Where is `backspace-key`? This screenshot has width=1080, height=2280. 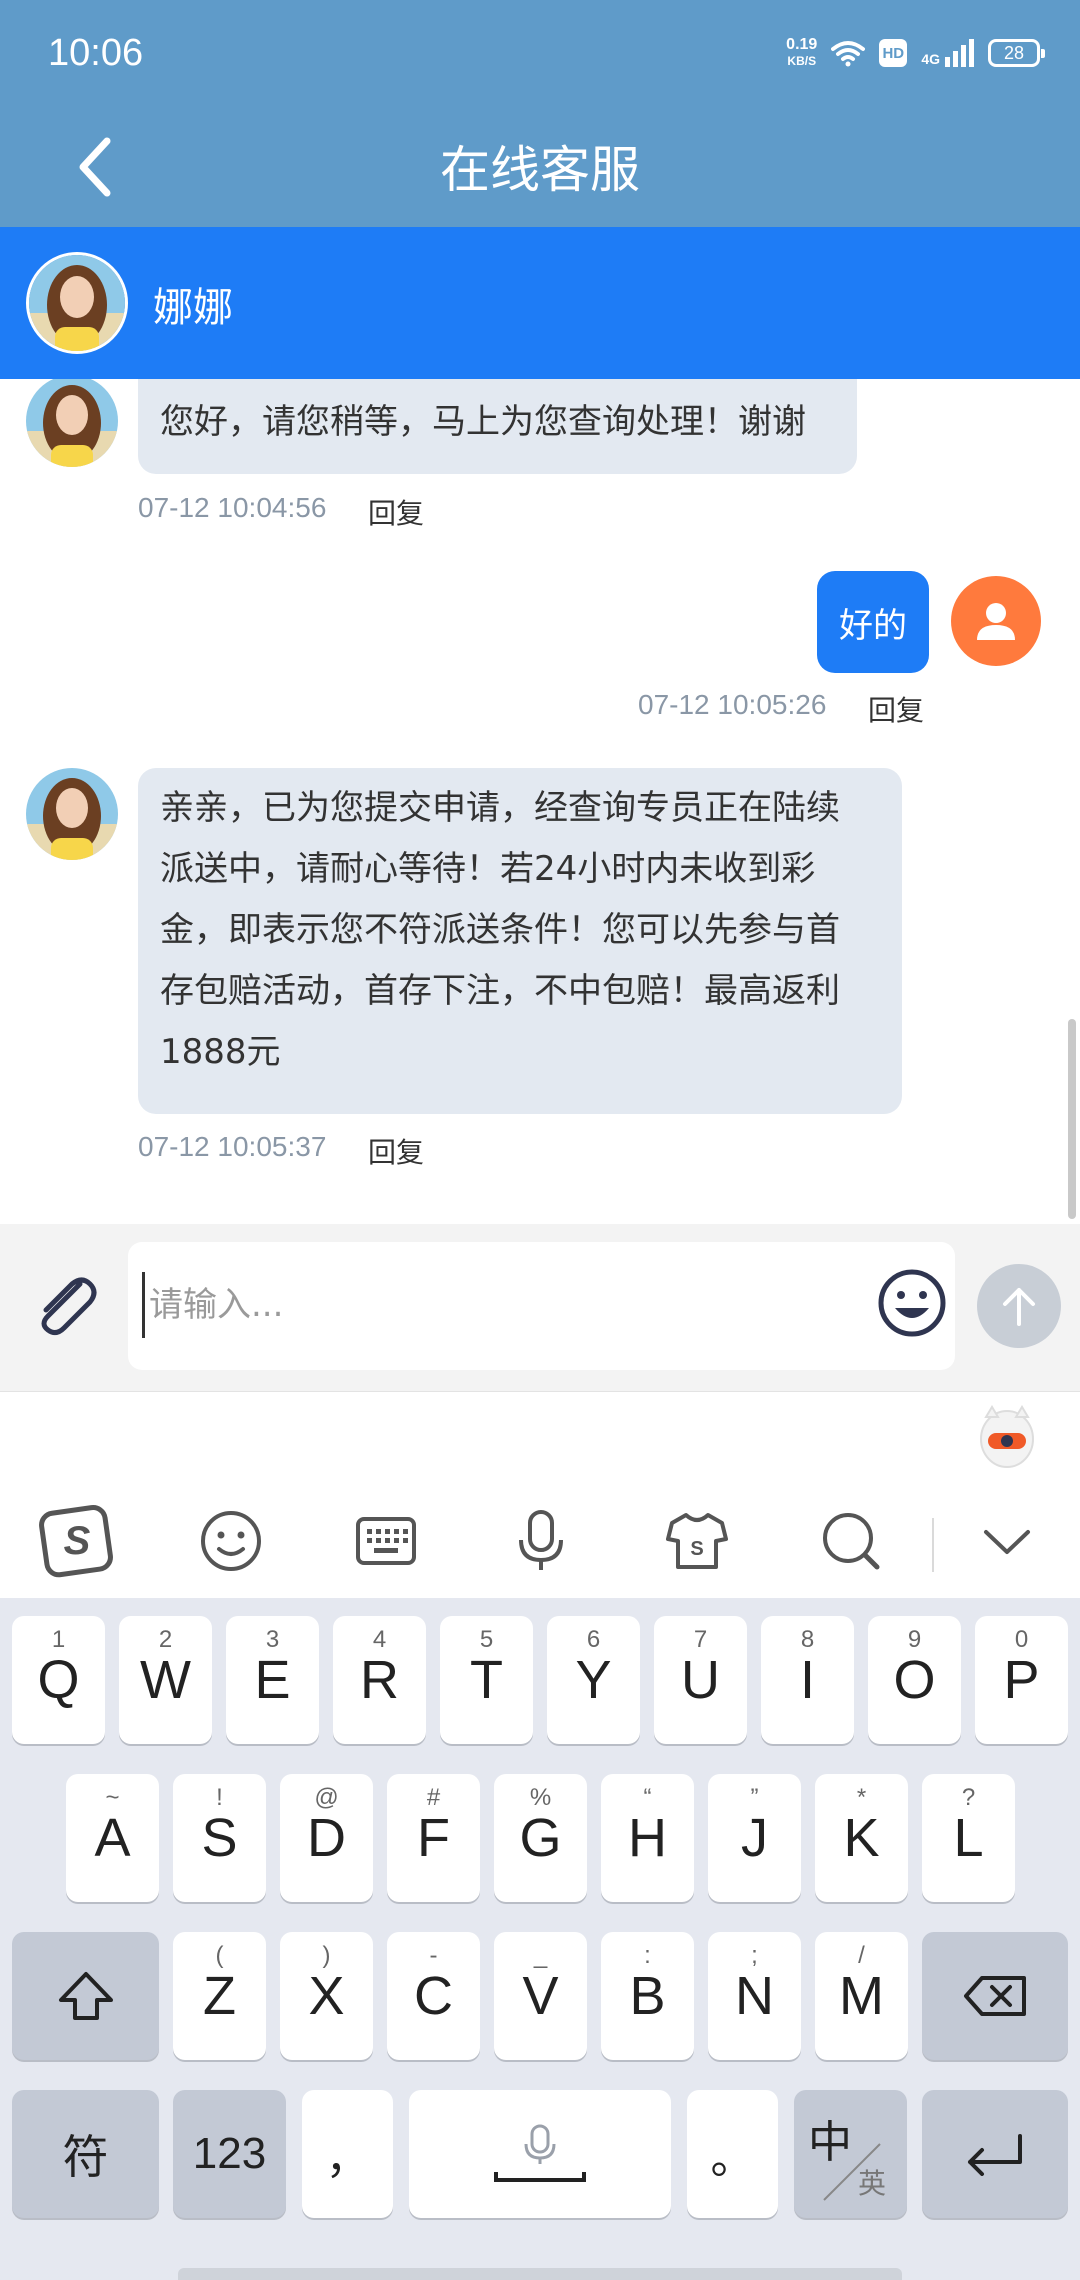 backspace-key is located at coordinates (995, 1996).